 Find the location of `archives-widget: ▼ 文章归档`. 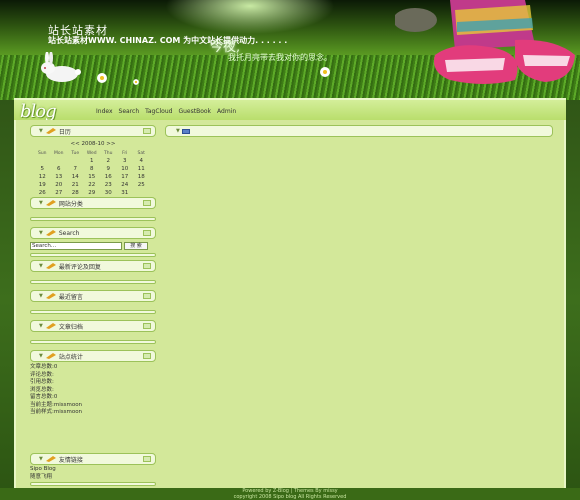

archives-widget: ▼ 文章归档 is located at coordinates (93, 332).